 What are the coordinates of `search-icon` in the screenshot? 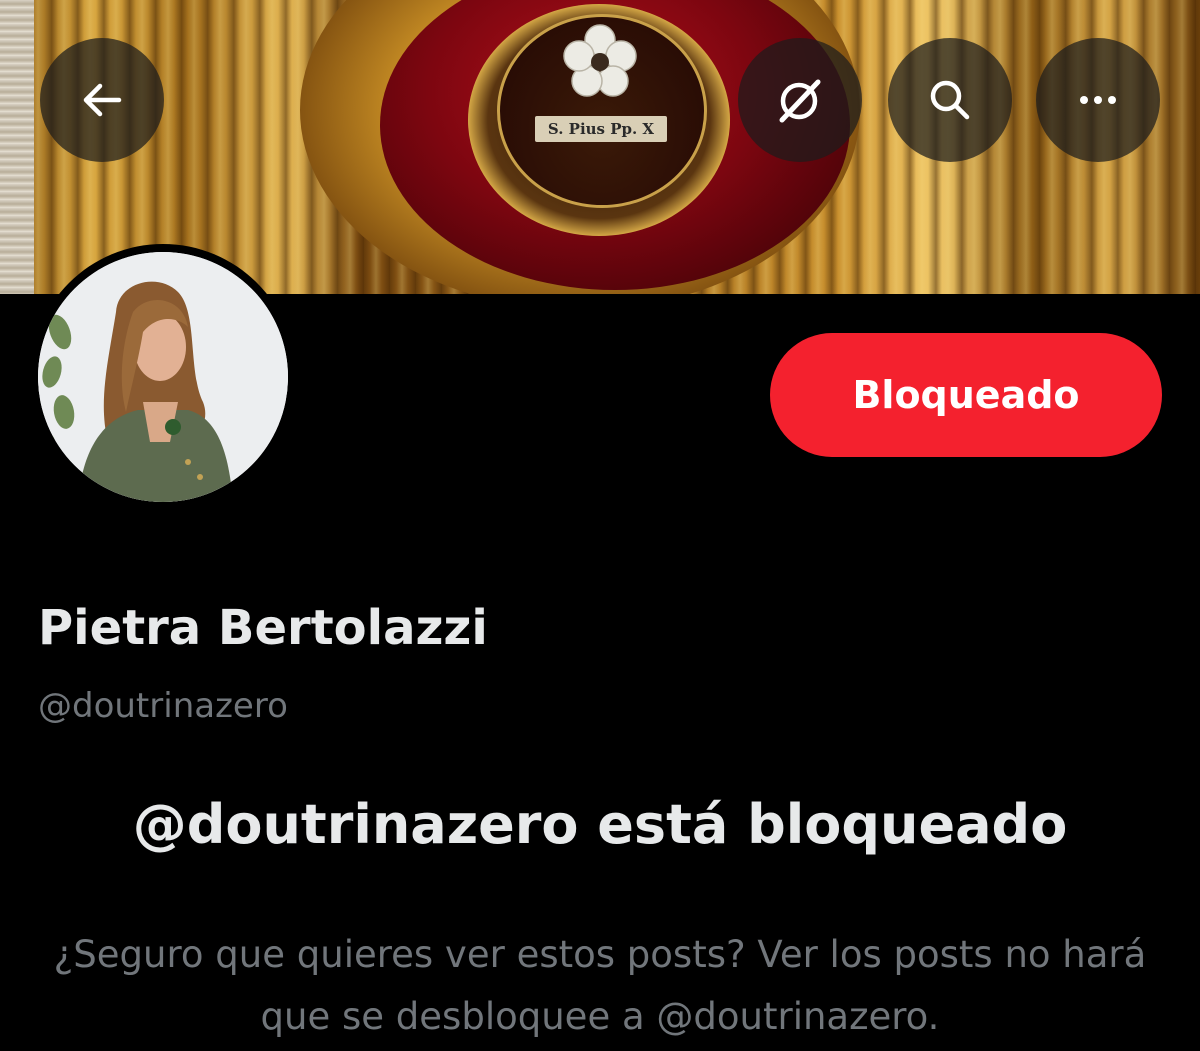 It's located at (950, 100).